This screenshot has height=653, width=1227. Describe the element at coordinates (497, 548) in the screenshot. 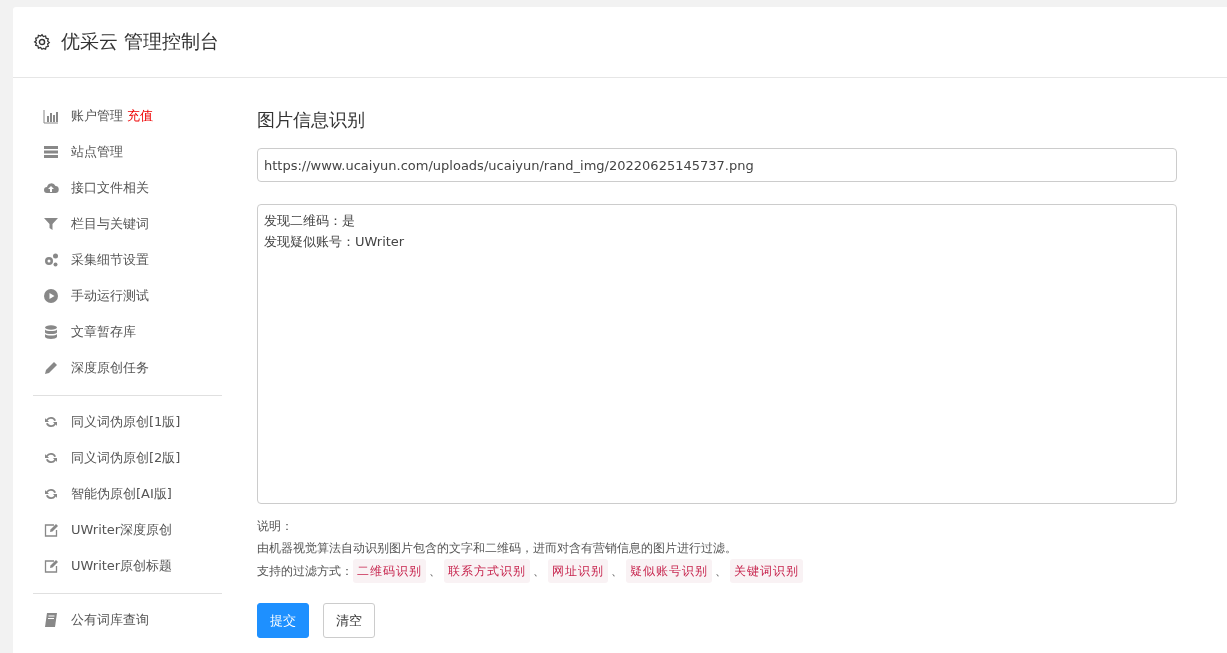

I see `note-text: 由机器视觉算法自动识别图片包含的文字和二维码，进而对含有营销信息的图片进行过滤。` at that location.